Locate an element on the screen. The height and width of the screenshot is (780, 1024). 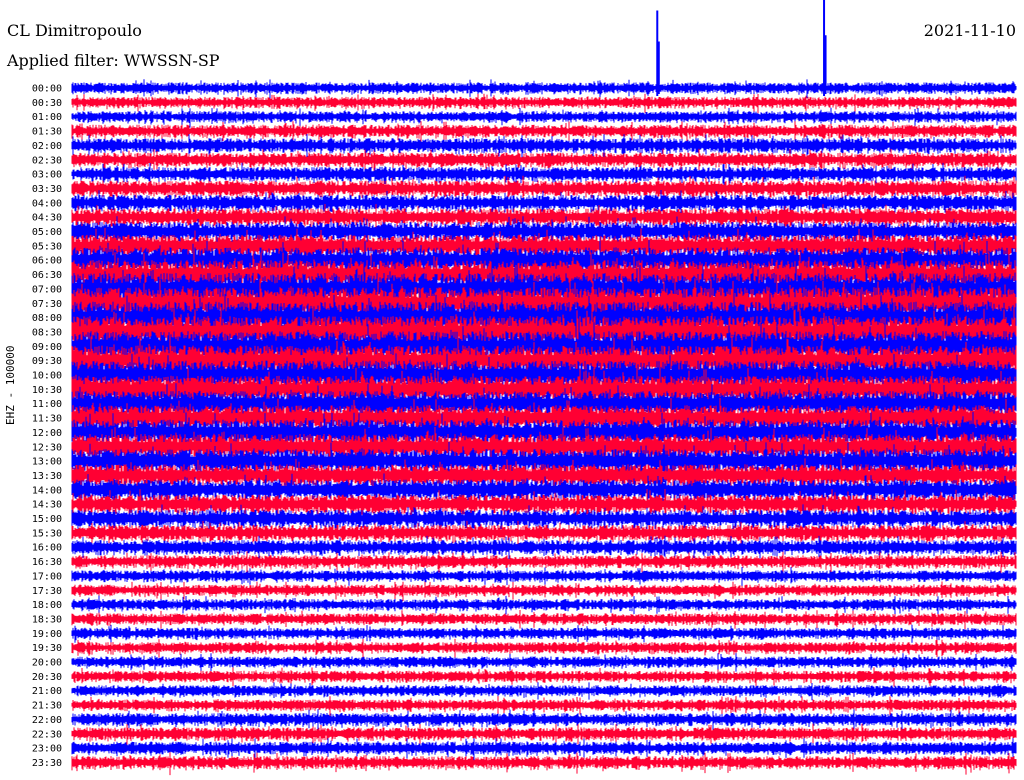
y-tick-label: 18:00 is located at coordinates (47, 605).